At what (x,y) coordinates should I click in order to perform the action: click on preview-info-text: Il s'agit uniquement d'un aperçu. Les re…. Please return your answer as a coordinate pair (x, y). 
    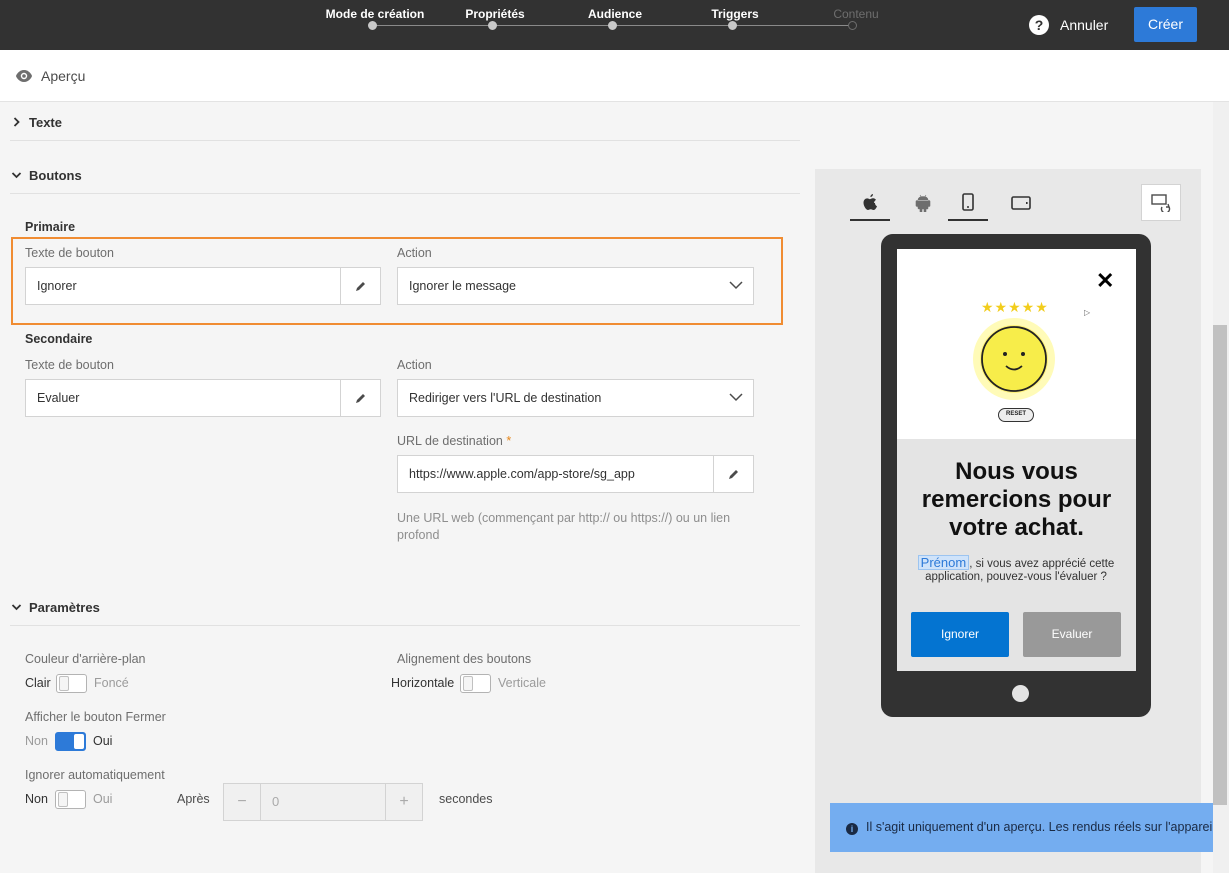
    Looking at the image, I should click on (1041, 827).